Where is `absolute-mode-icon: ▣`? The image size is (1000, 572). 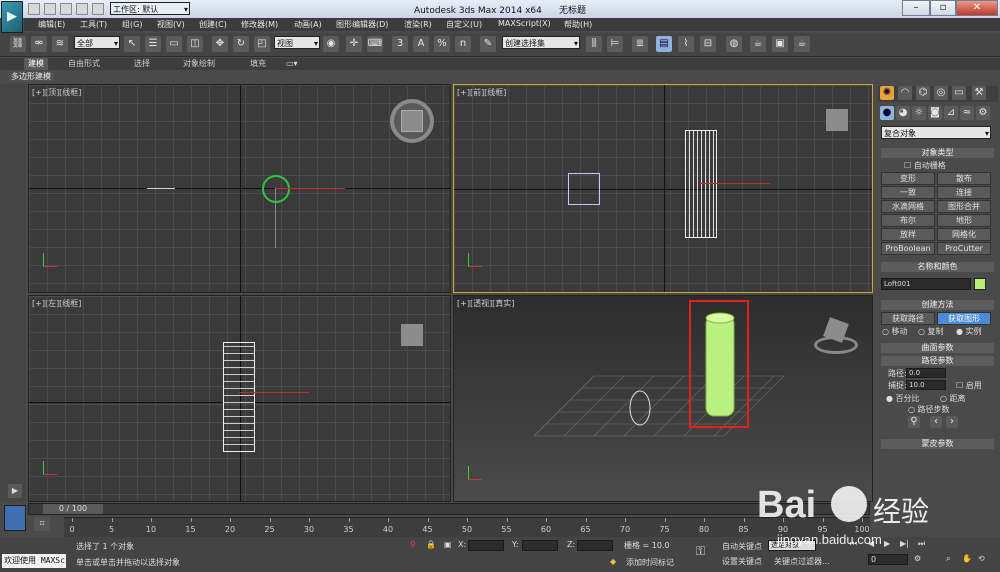 absolute-mode-icon: ▣ is located at coordinates (448, 544).